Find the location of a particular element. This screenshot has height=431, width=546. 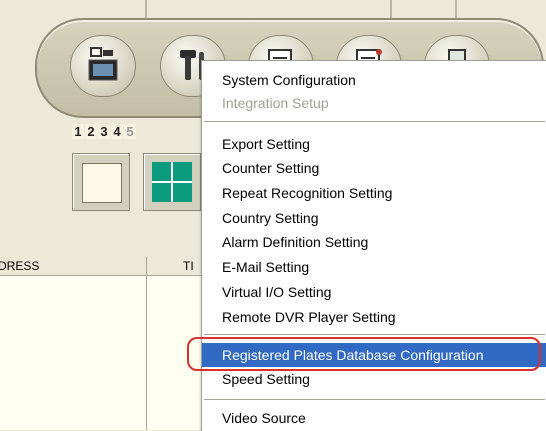

quad-view-button is located at coordinates (172, 182).